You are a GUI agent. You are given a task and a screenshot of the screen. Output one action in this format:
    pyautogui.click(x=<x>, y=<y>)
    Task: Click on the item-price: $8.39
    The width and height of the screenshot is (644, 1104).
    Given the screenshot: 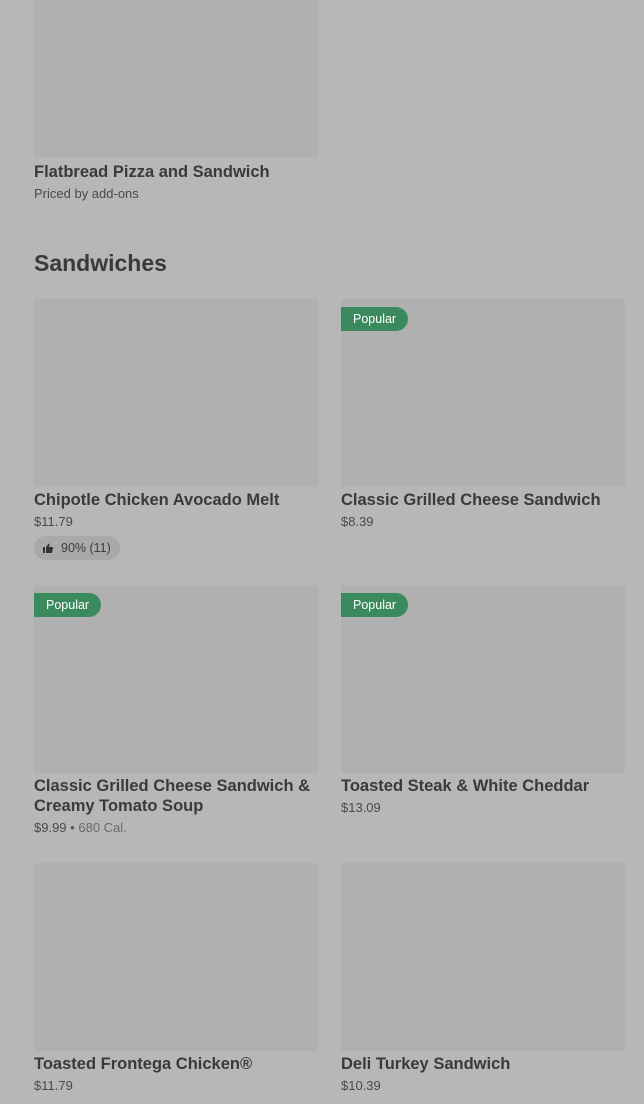 What is the action you would take?
    pyautogui.click(x=357, y=521)
    